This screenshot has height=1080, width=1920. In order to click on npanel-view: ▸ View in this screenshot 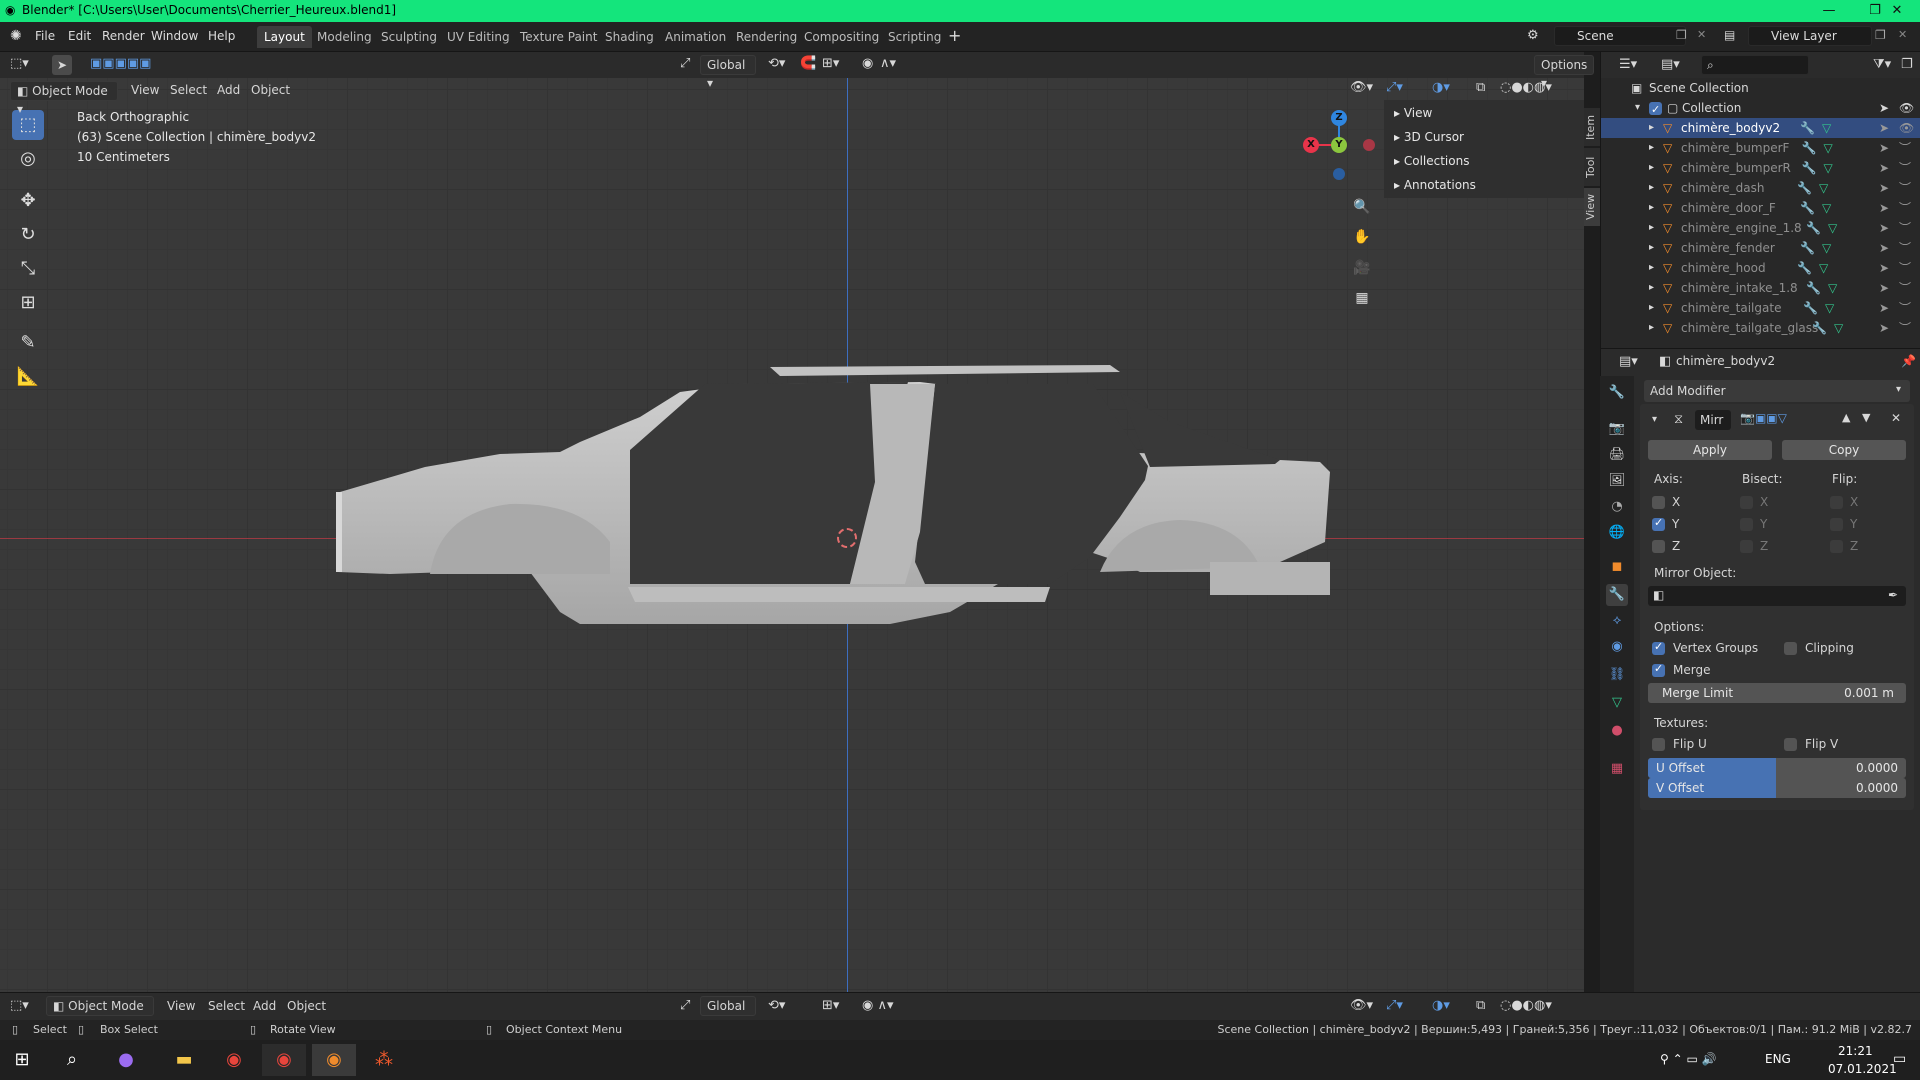, I will do `click(1413, 113)`.